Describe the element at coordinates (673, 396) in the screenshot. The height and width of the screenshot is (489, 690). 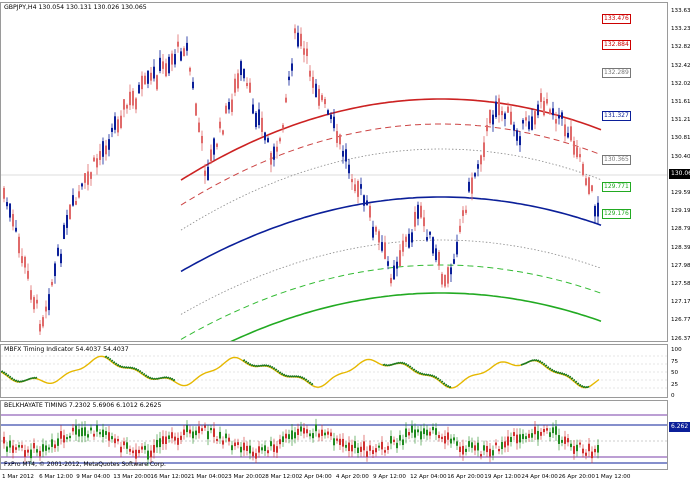
I see `mbfx-scale-tick: 0` at that location.